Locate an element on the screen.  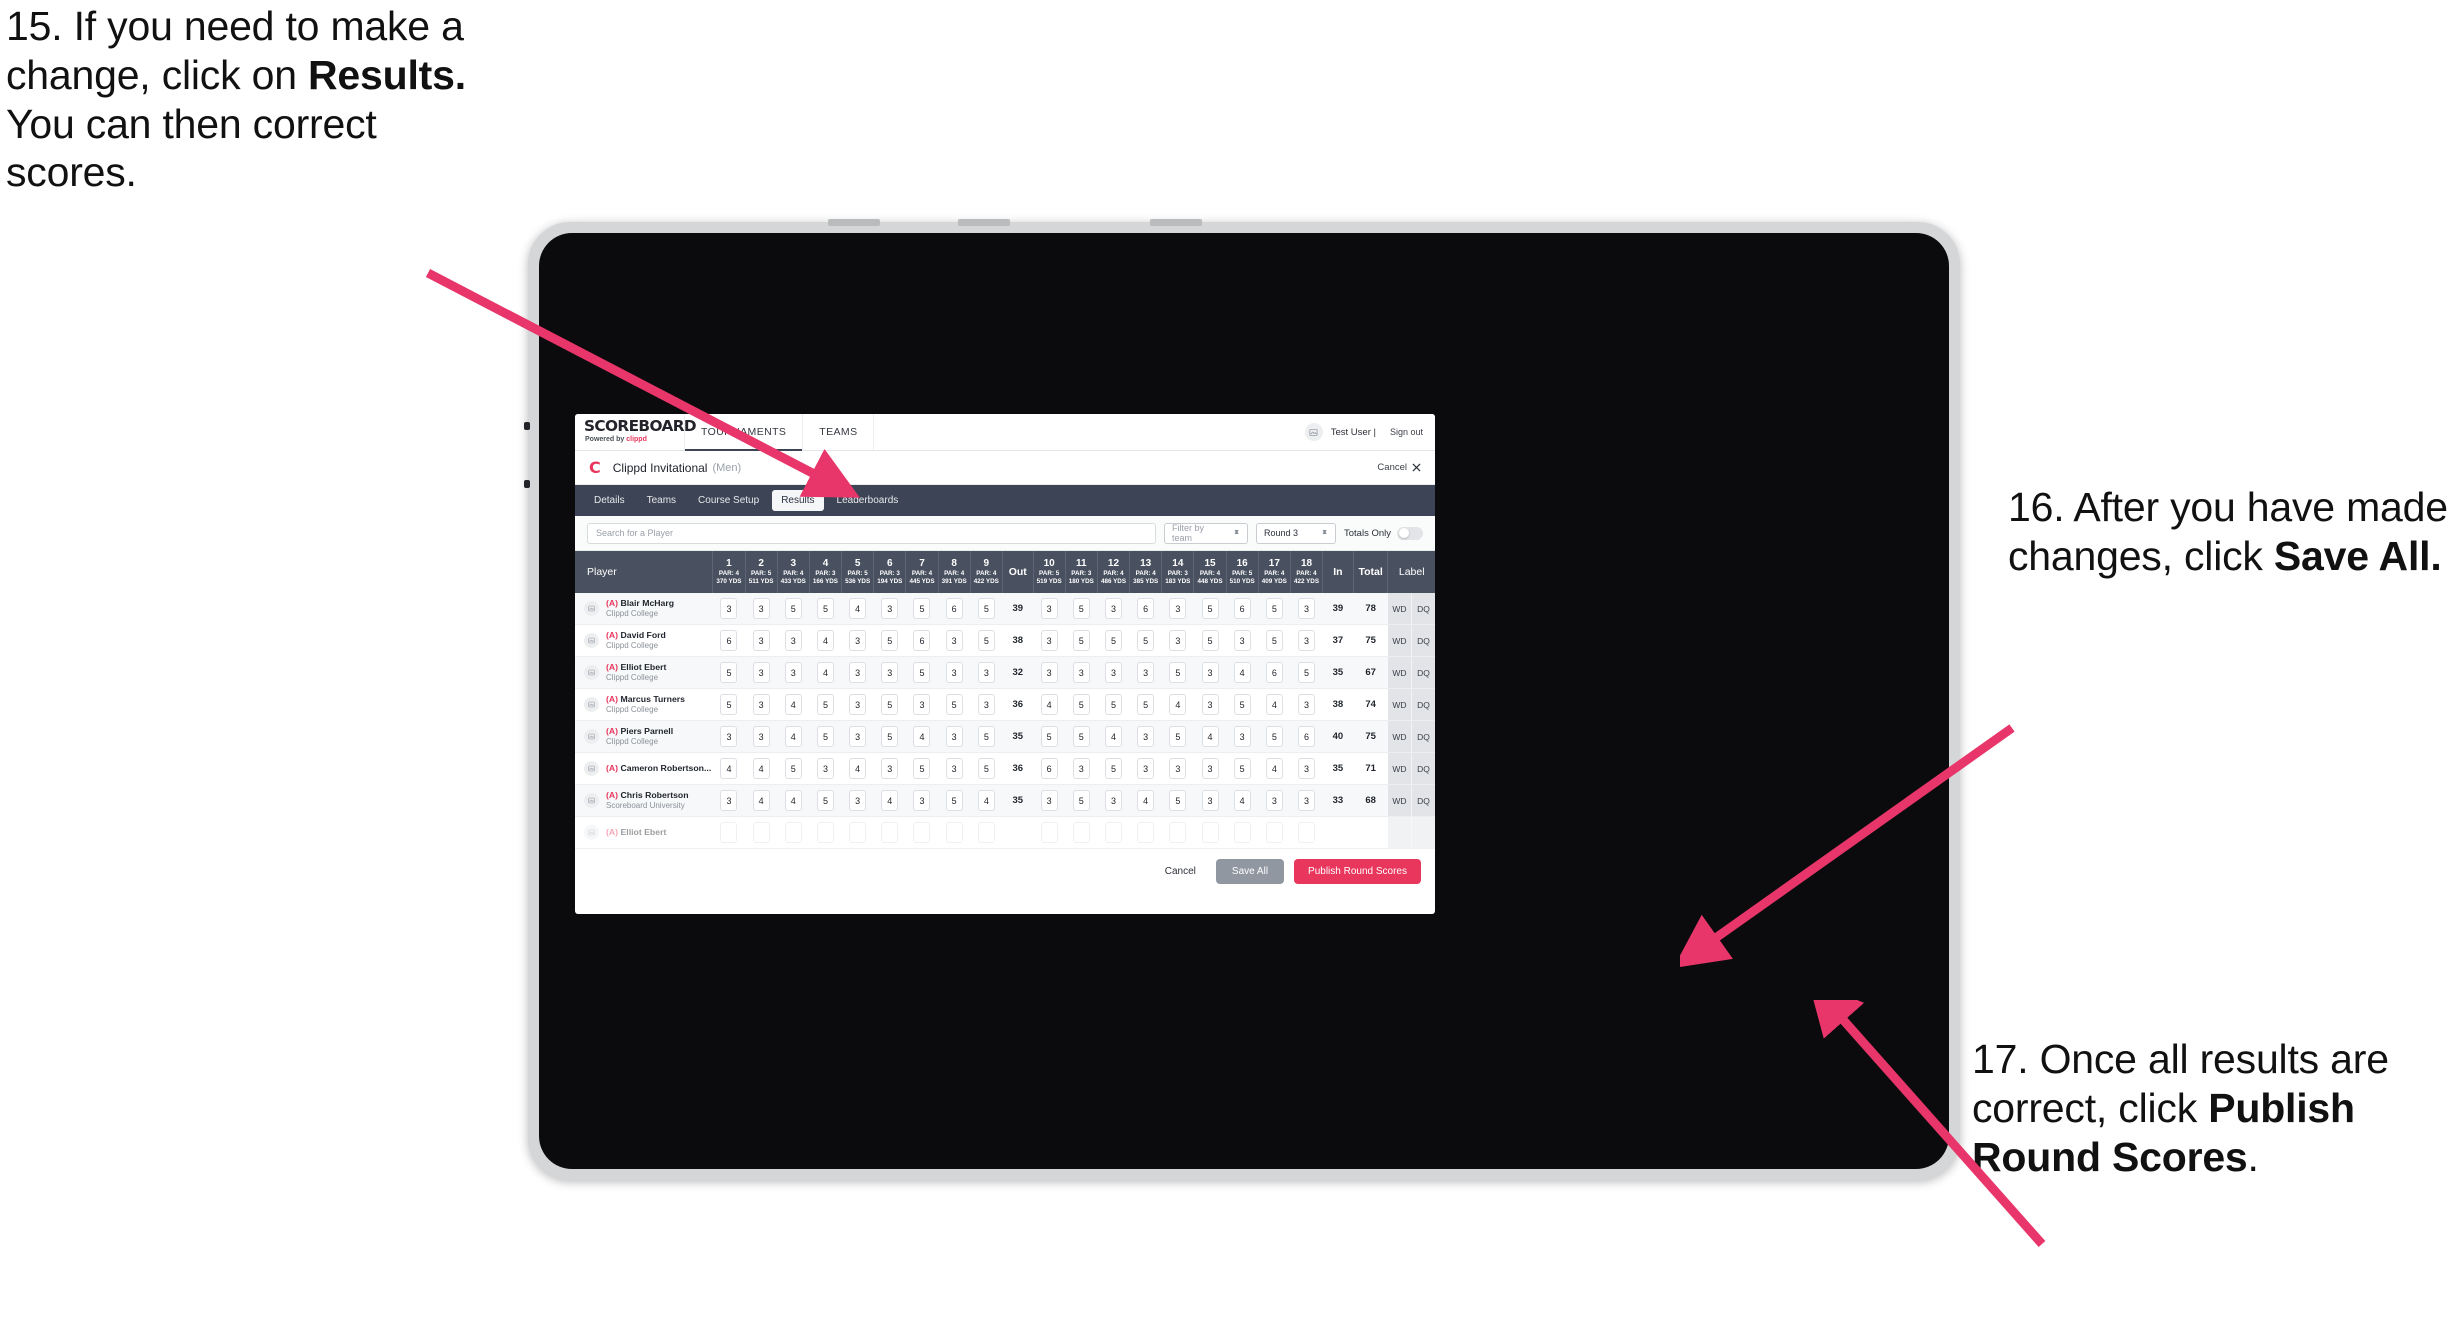
tab-teams: Teams is located at coordinates (661, 500).